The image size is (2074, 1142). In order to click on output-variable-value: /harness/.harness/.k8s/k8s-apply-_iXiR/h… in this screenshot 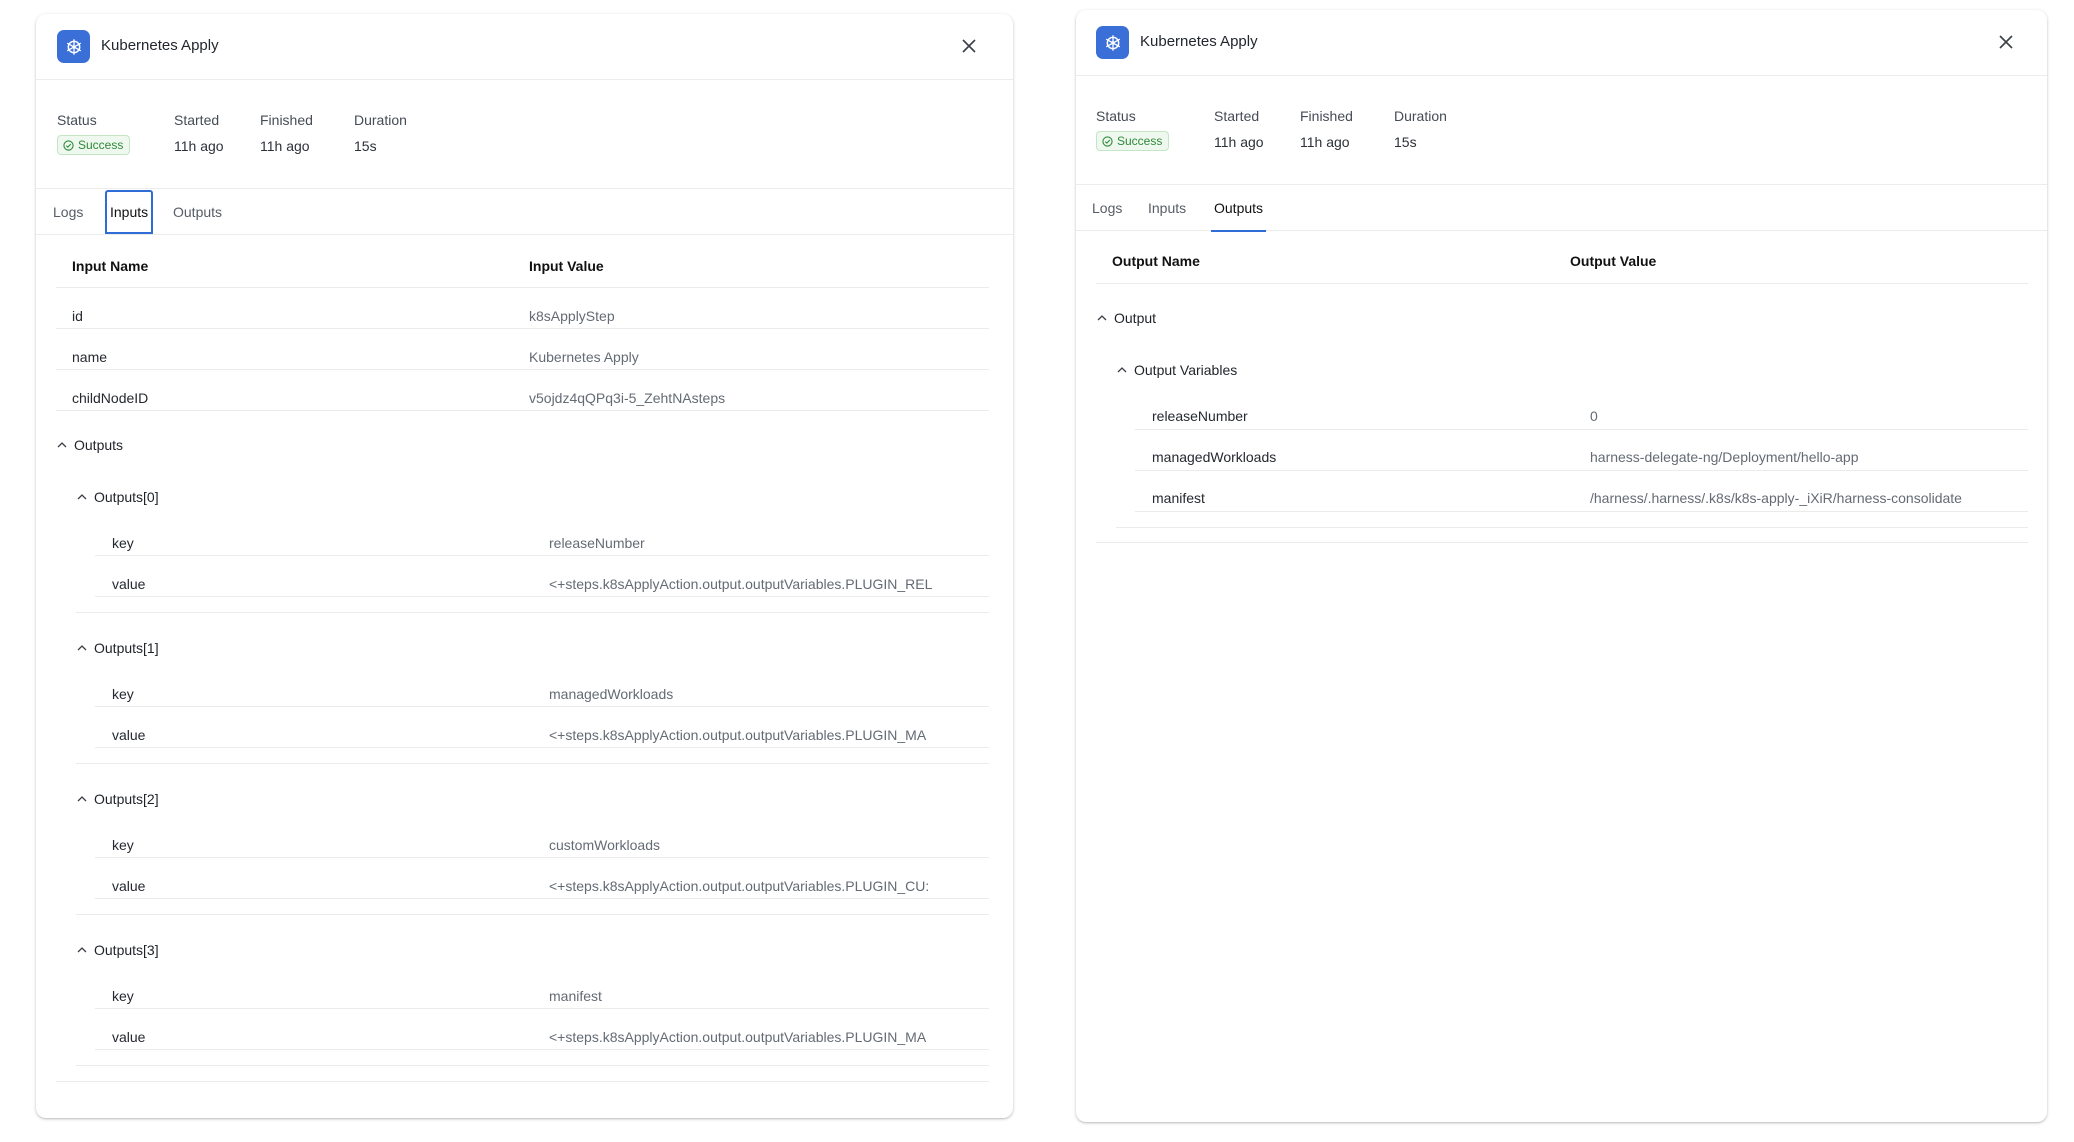, I will do `click(1776, 498)`.